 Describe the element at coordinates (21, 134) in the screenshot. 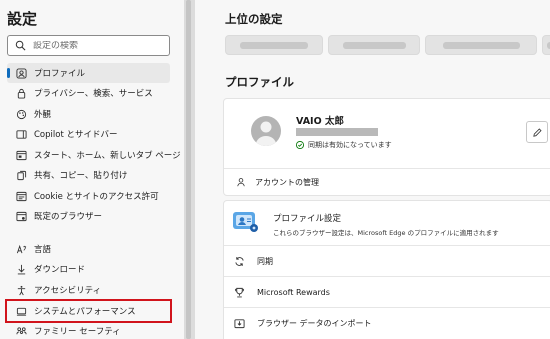

I see `sidebar-icon` at that location.